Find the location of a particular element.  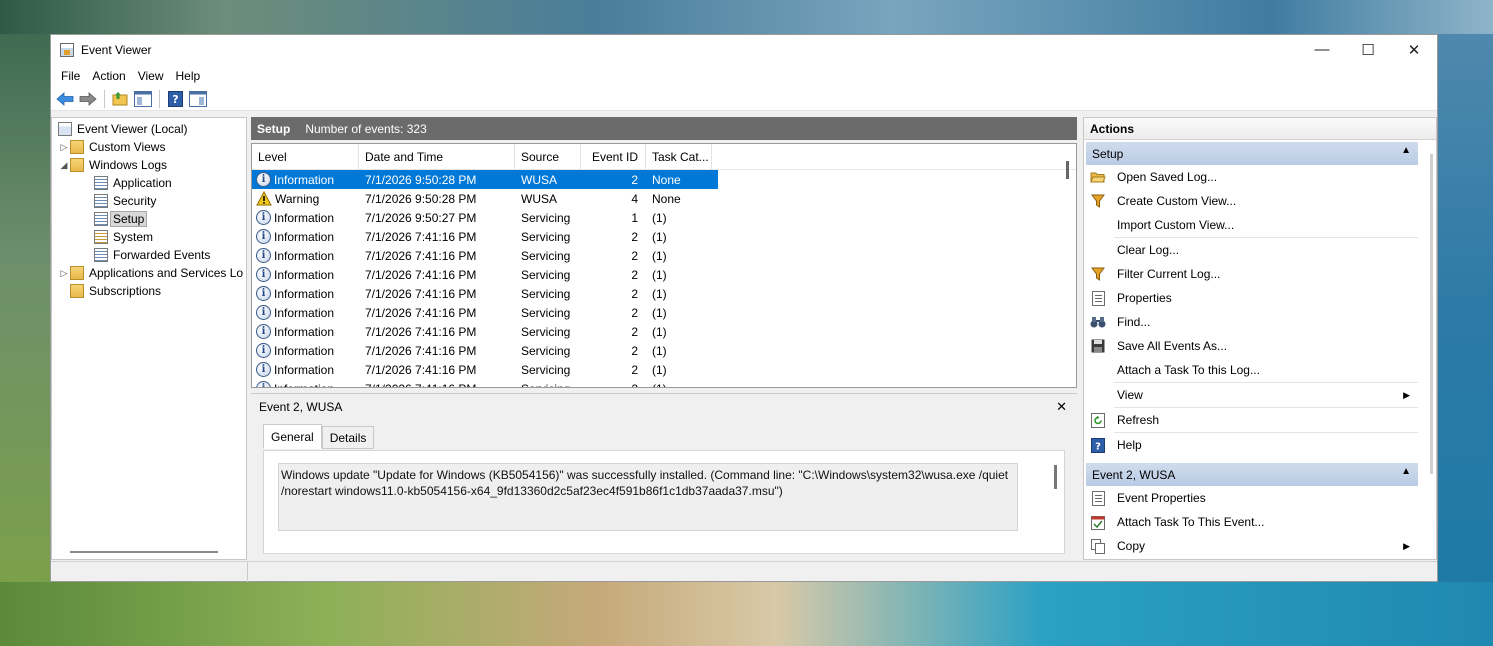

tree-item-application: Application is located at coordinates (149, 183).